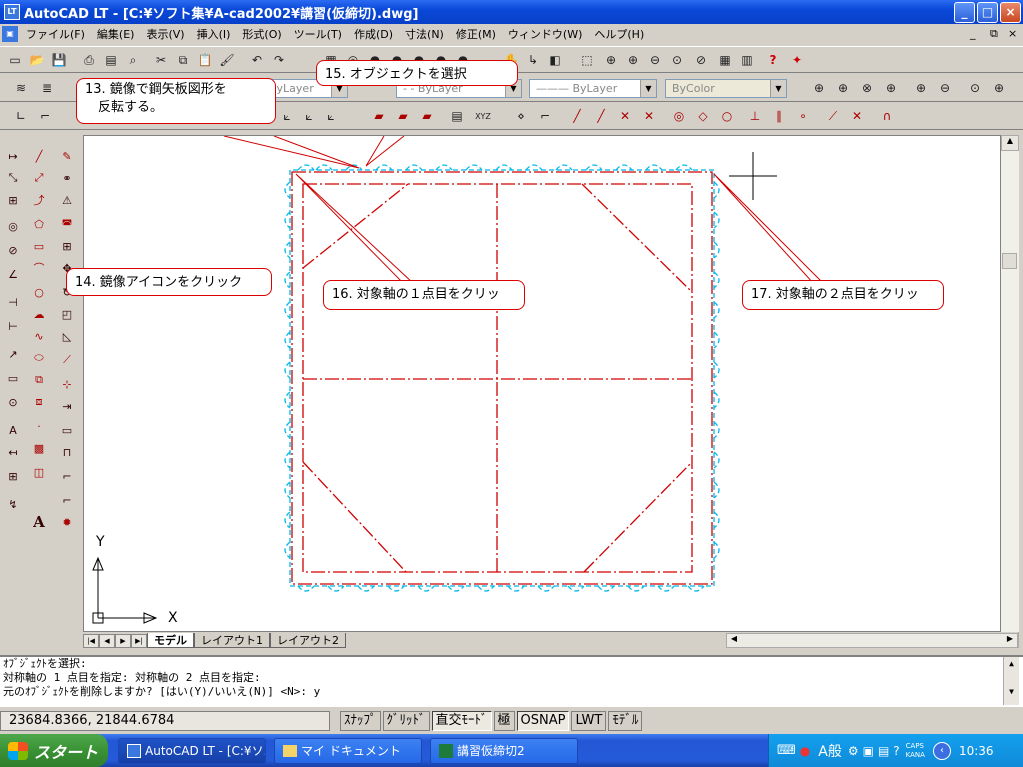 The image size is (1023, 767). I want to click on ime-pad-icon: ▣, so click(868, 751).